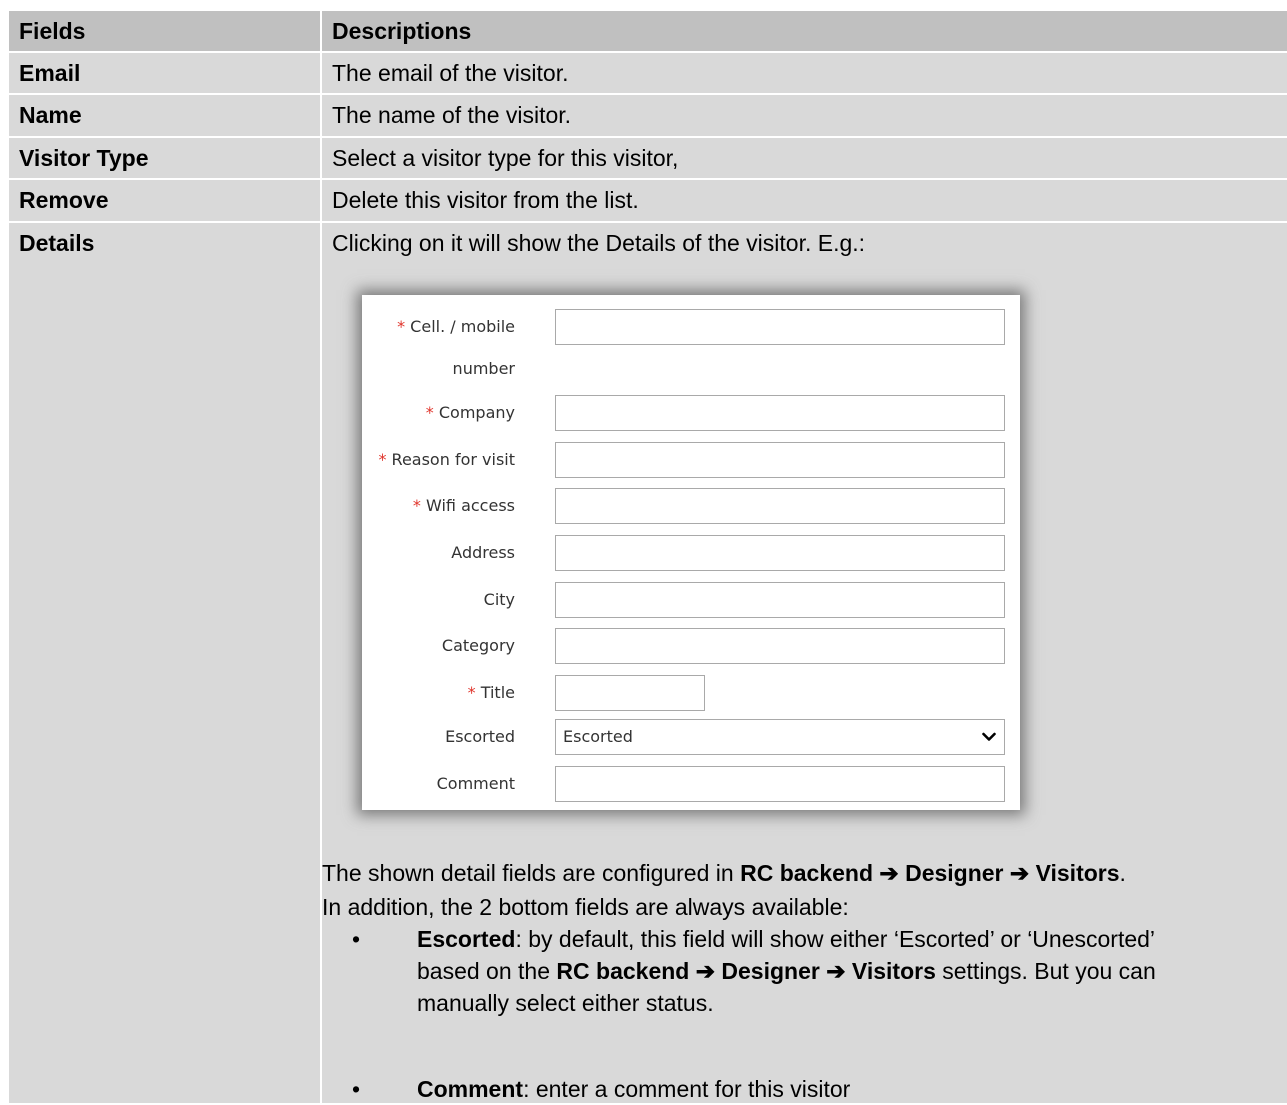 Image resolution: width=1287 pixels, height=1105 pixels. I want to click on form-row-city: City, so click(691, 600).